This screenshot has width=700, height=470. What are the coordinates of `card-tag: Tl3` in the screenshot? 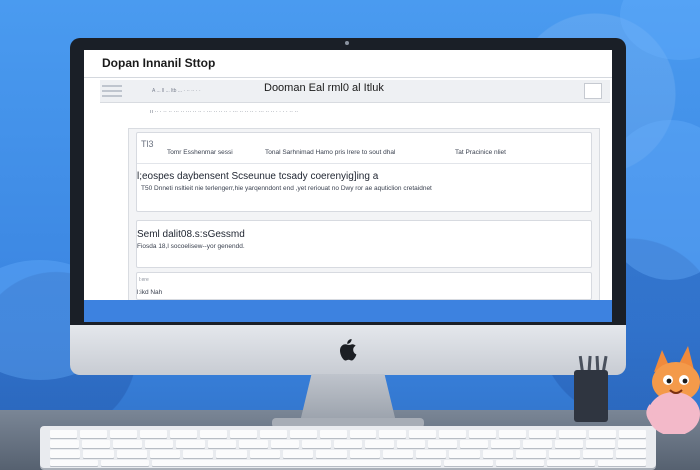 It's located at (147, 144).